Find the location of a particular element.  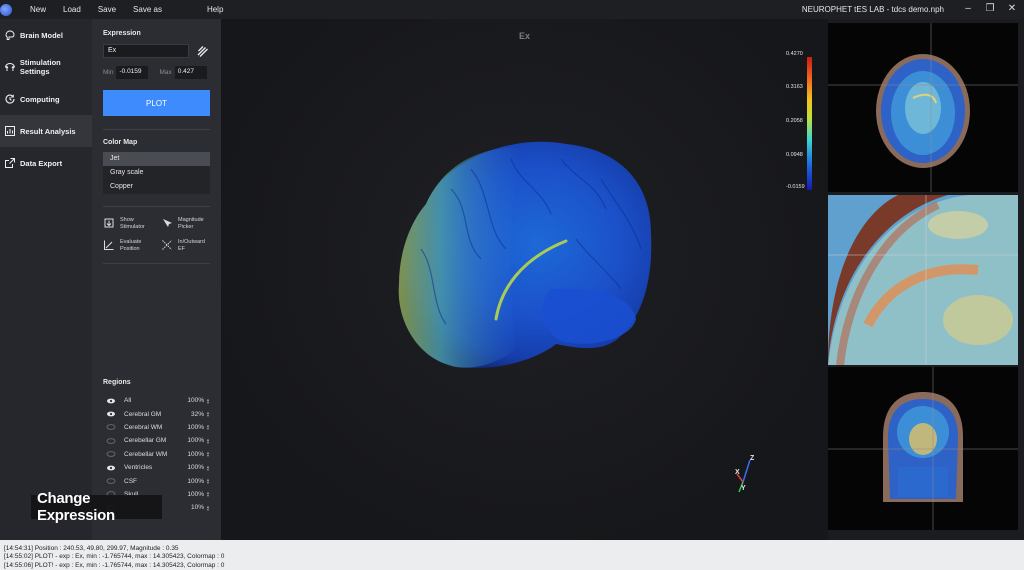

tool-label: In/Outward EF is located at coordinates (191, 245).